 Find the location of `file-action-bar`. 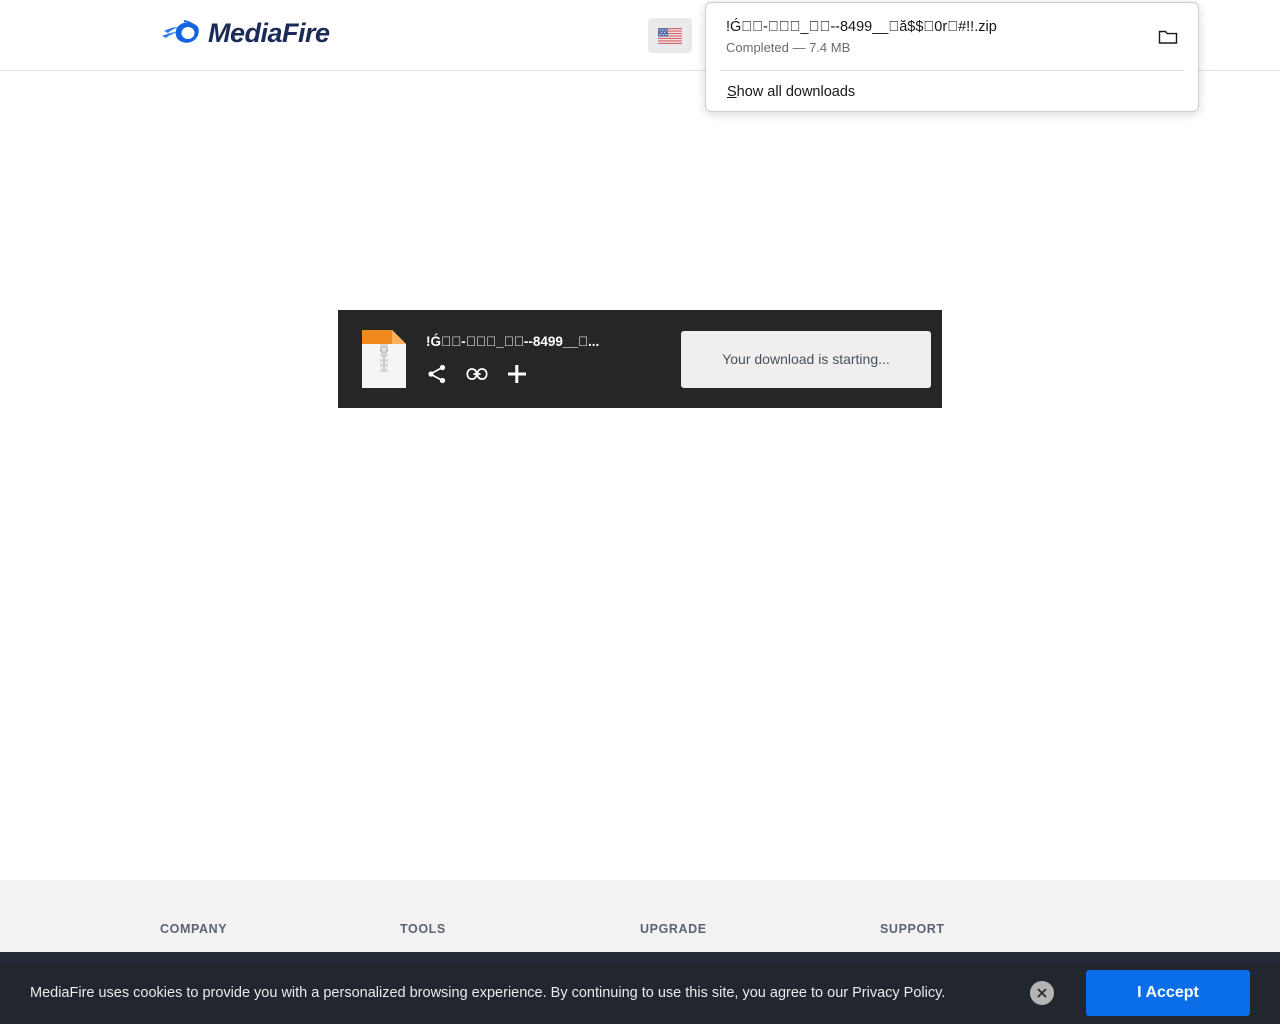

file-action-bar is located at coordinates (546, 374).